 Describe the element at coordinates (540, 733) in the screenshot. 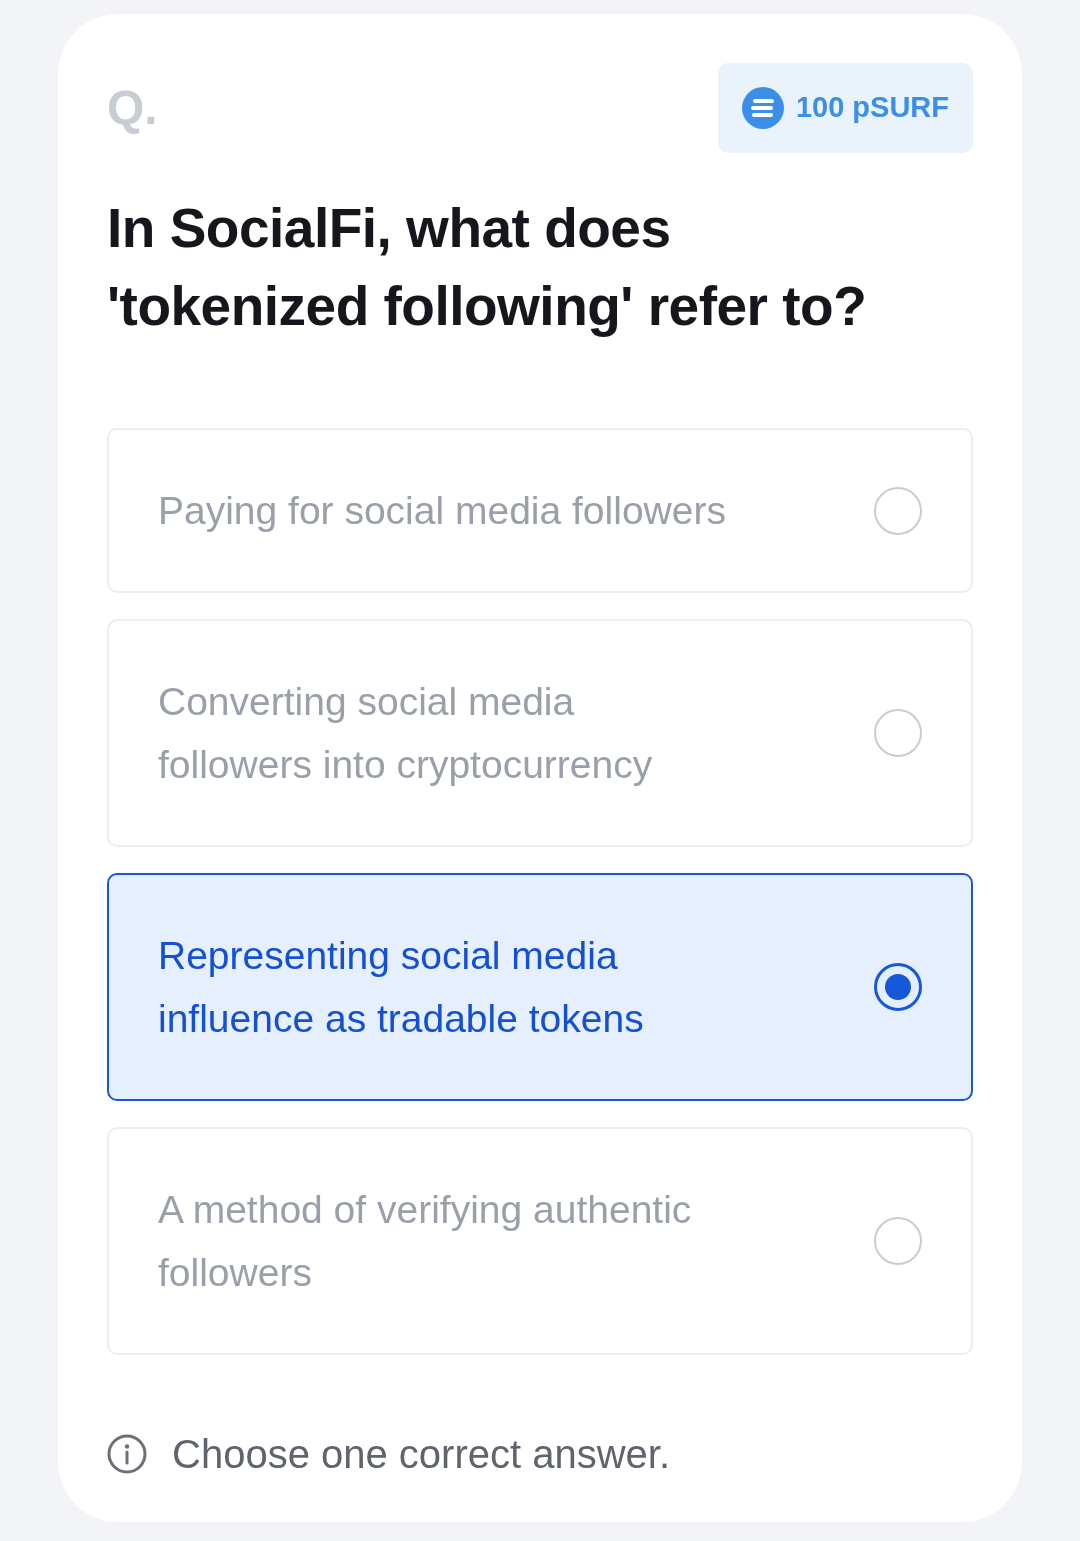

I see `answer-option: Converting social media followers into cryptocurrency` at that location.